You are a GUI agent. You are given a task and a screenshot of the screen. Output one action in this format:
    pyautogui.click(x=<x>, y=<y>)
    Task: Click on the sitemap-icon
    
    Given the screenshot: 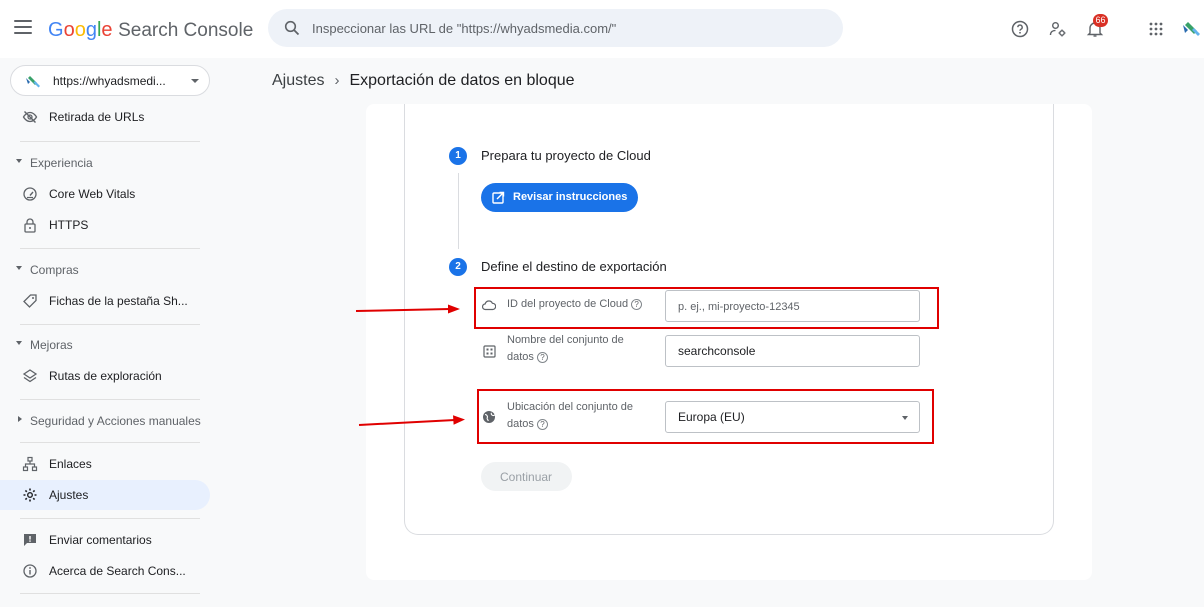 What is the action you would take?
    pyautogui.click(x=30, y=464)
    